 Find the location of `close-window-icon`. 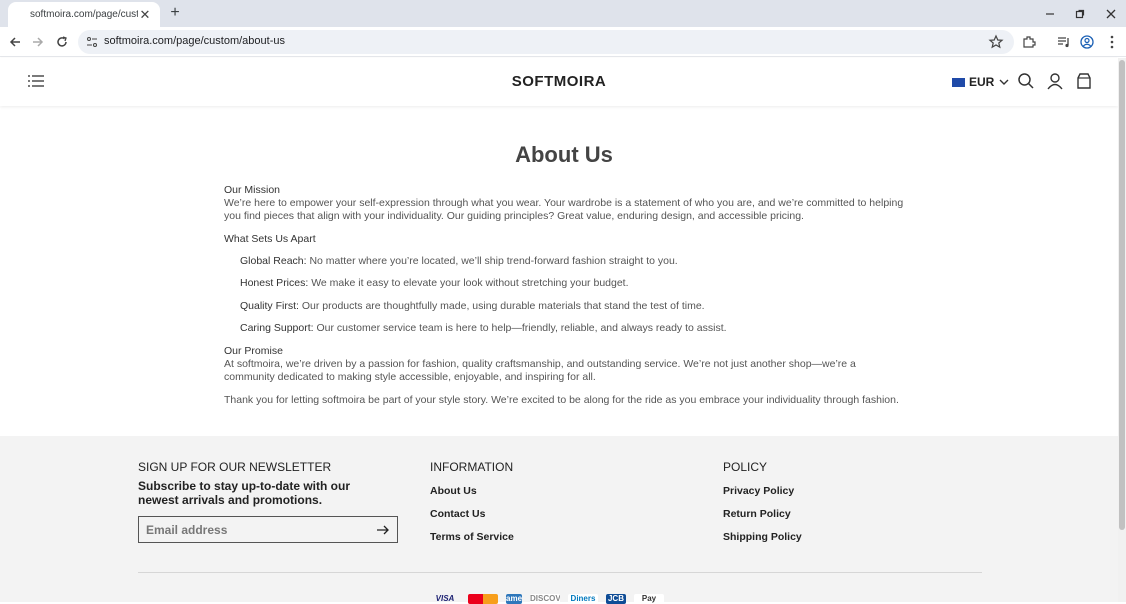

close-window-icon is located at coordinates (1111, 13).